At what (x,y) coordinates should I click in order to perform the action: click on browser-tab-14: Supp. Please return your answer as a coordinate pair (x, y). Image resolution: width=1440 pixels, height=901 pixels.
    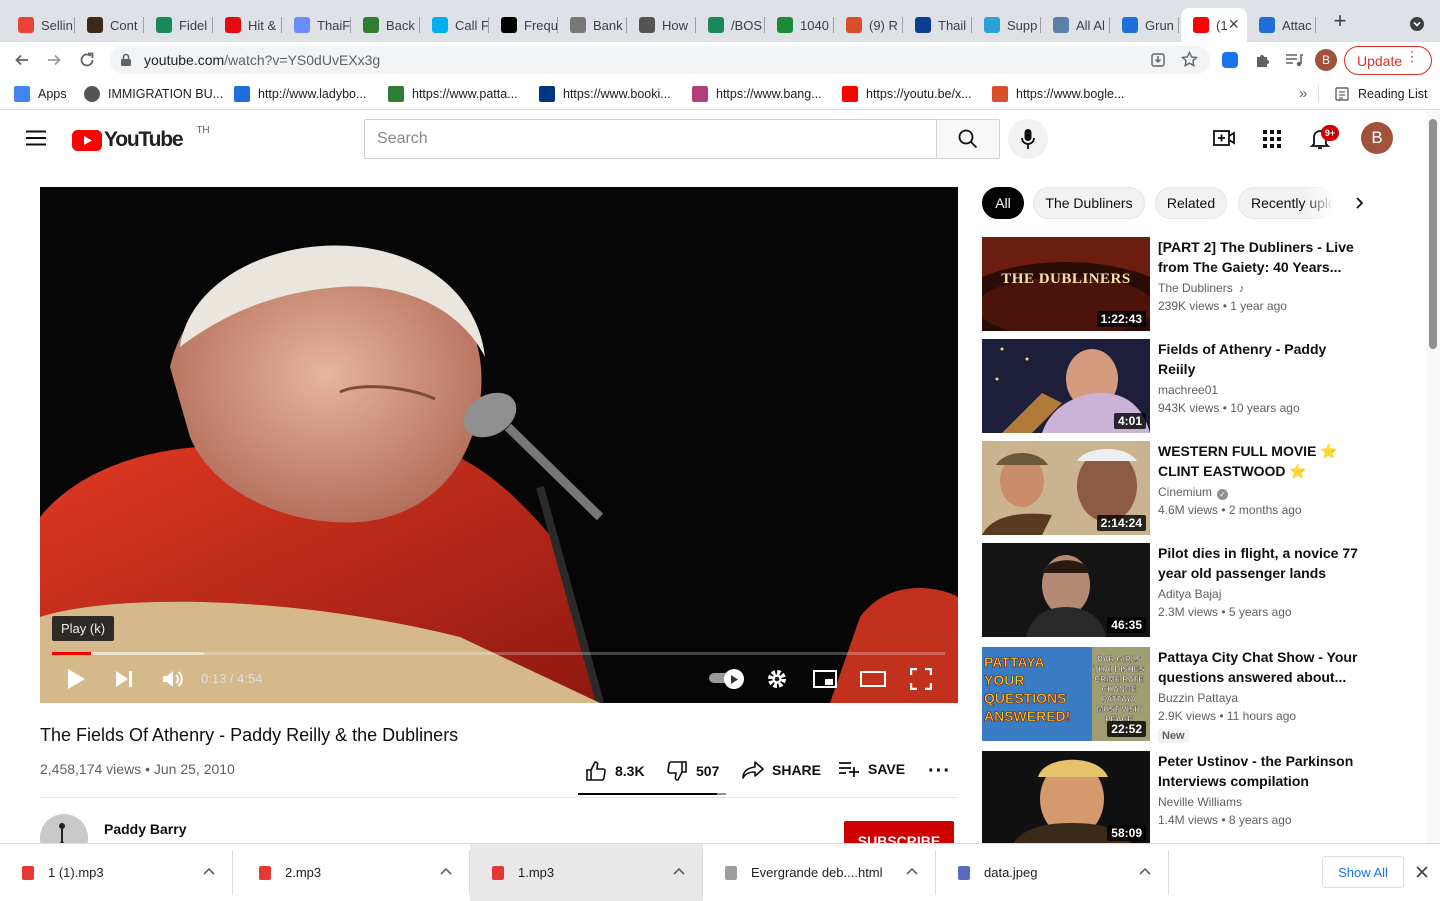
    Looking at the image, I should click on (1006, 25).